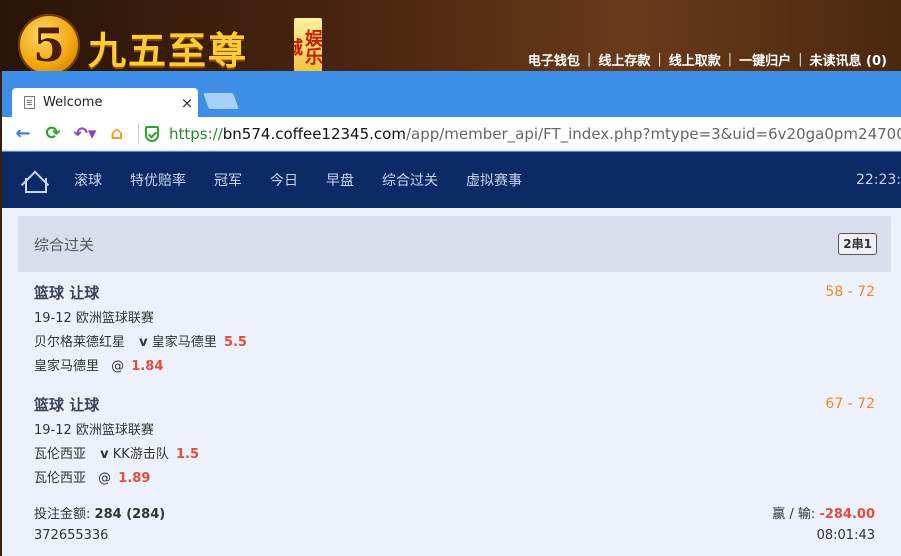  Describe the element at coordinates (554, 59) in the screenshot. I see `link-e-wallet: 电子钱包` at that location.